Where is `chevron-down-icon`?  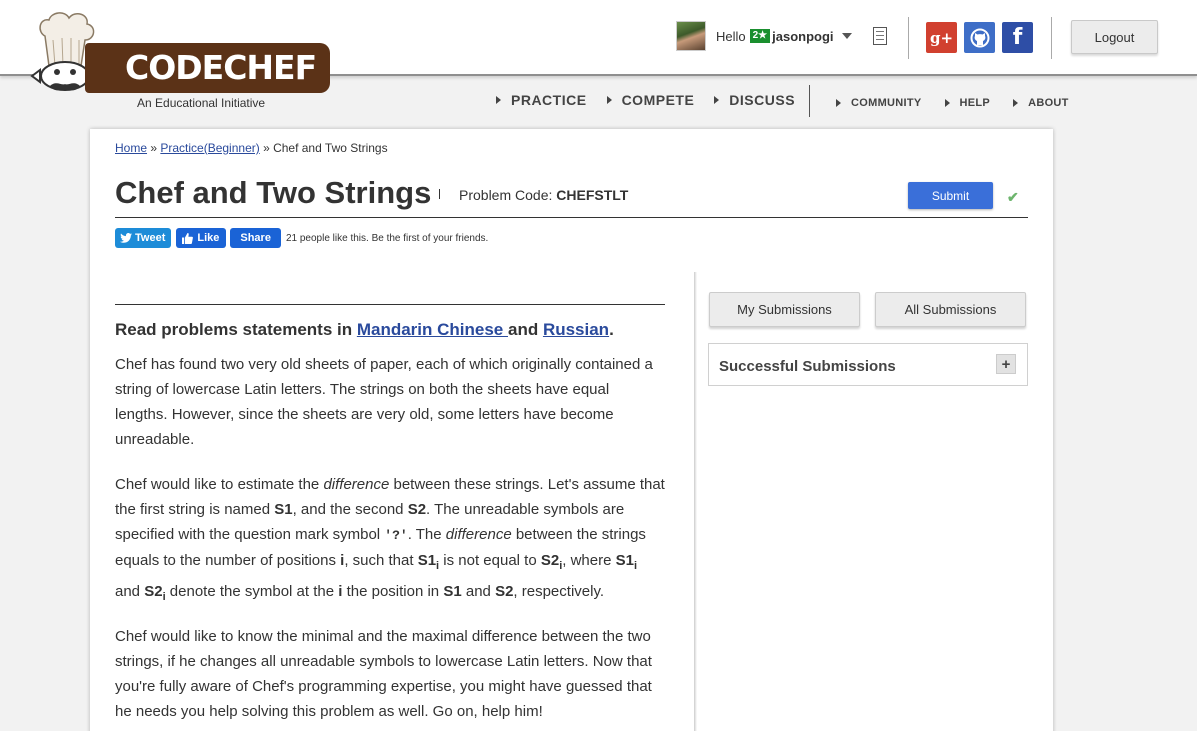
chevron-down-icon is located at coordinates (846, 36).